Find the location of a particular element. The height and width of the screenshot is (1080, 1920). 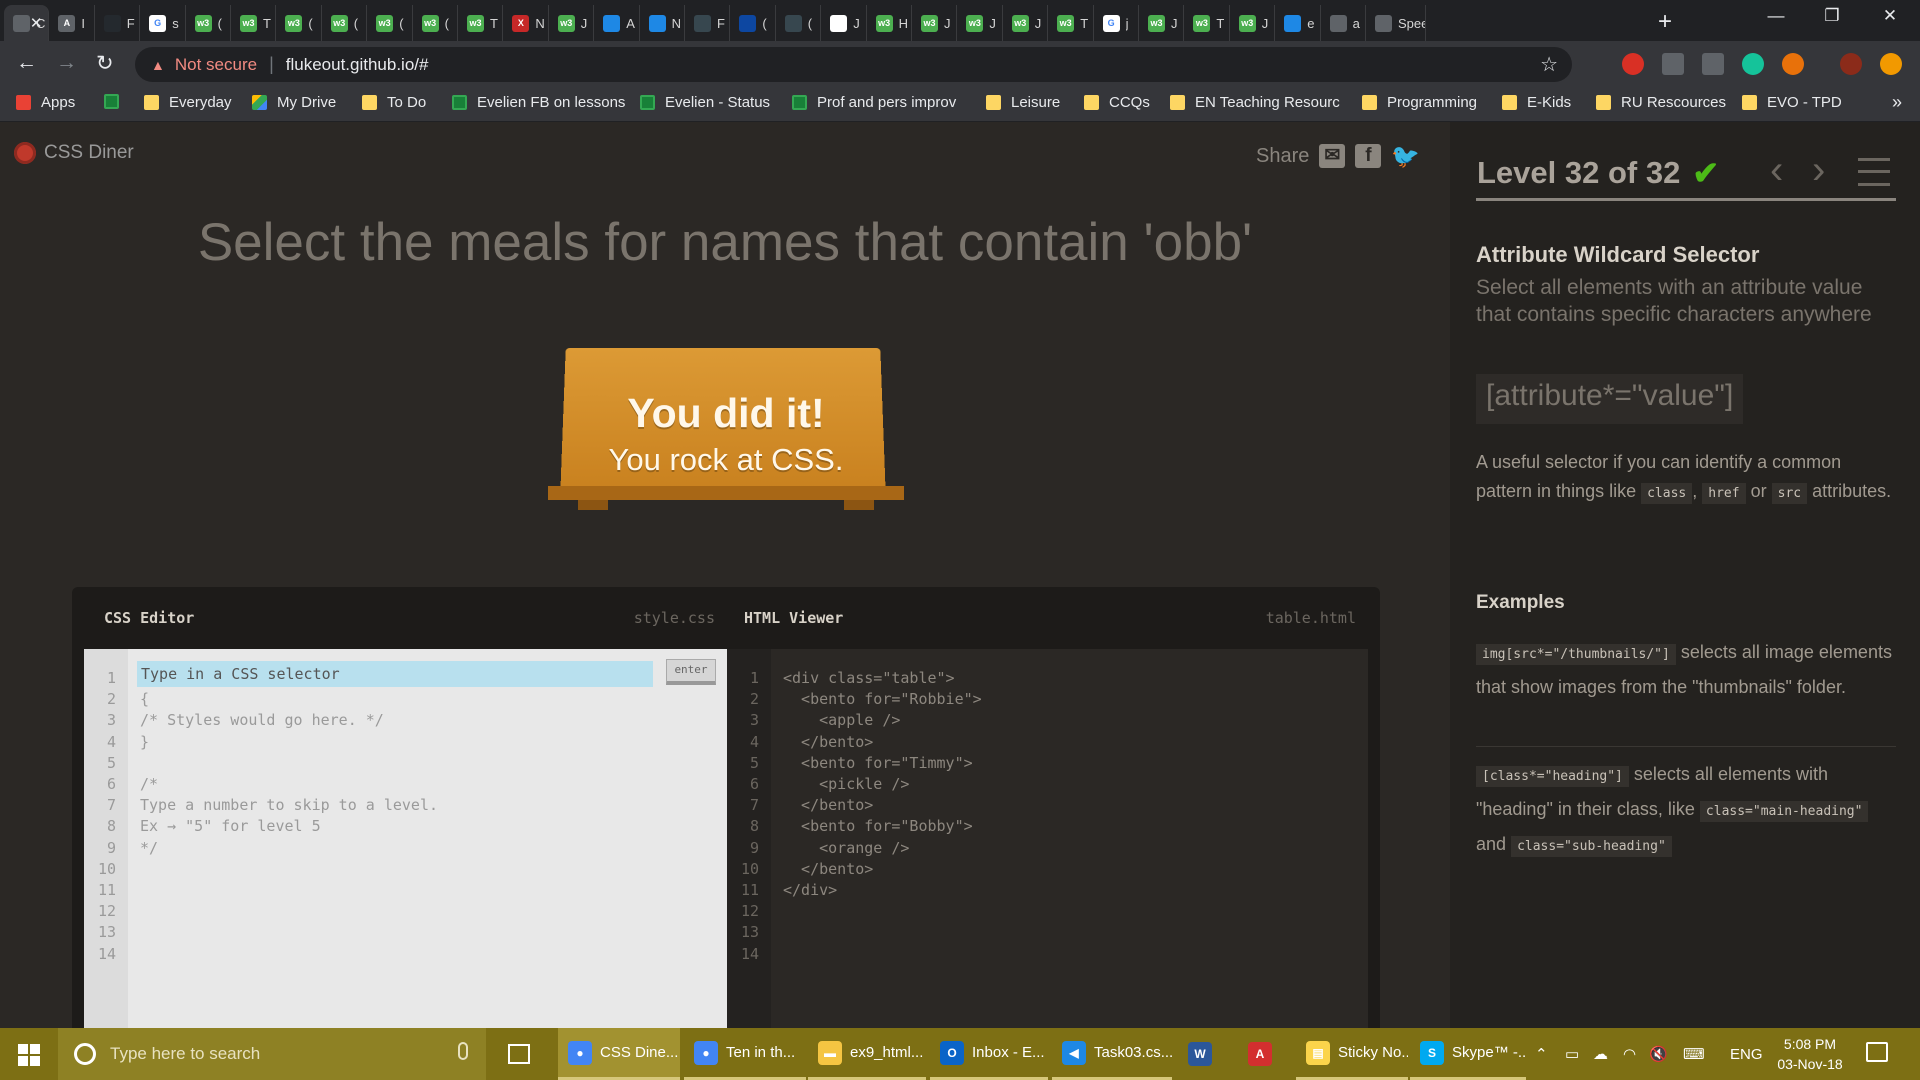

minimize-button: — is located at coordinates (1776, 16).